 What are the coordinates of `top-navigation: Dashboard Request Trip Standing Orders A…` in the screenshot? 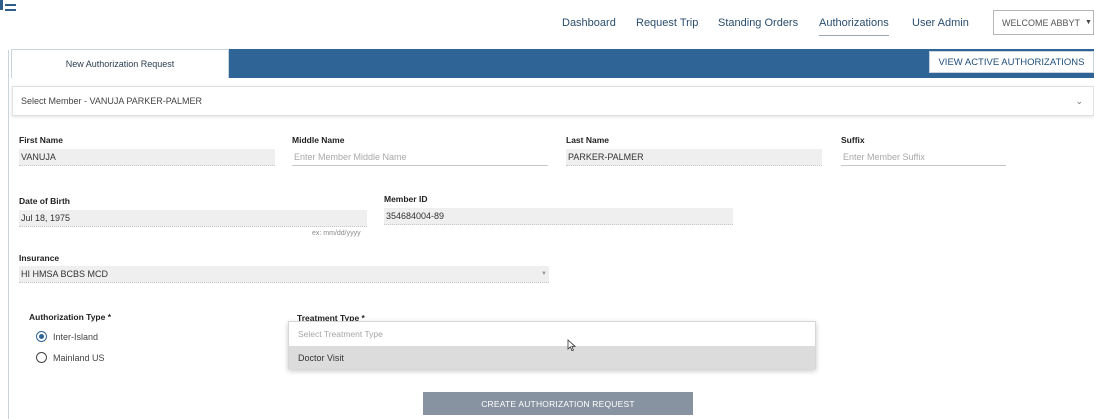 It's located at (547, 23).